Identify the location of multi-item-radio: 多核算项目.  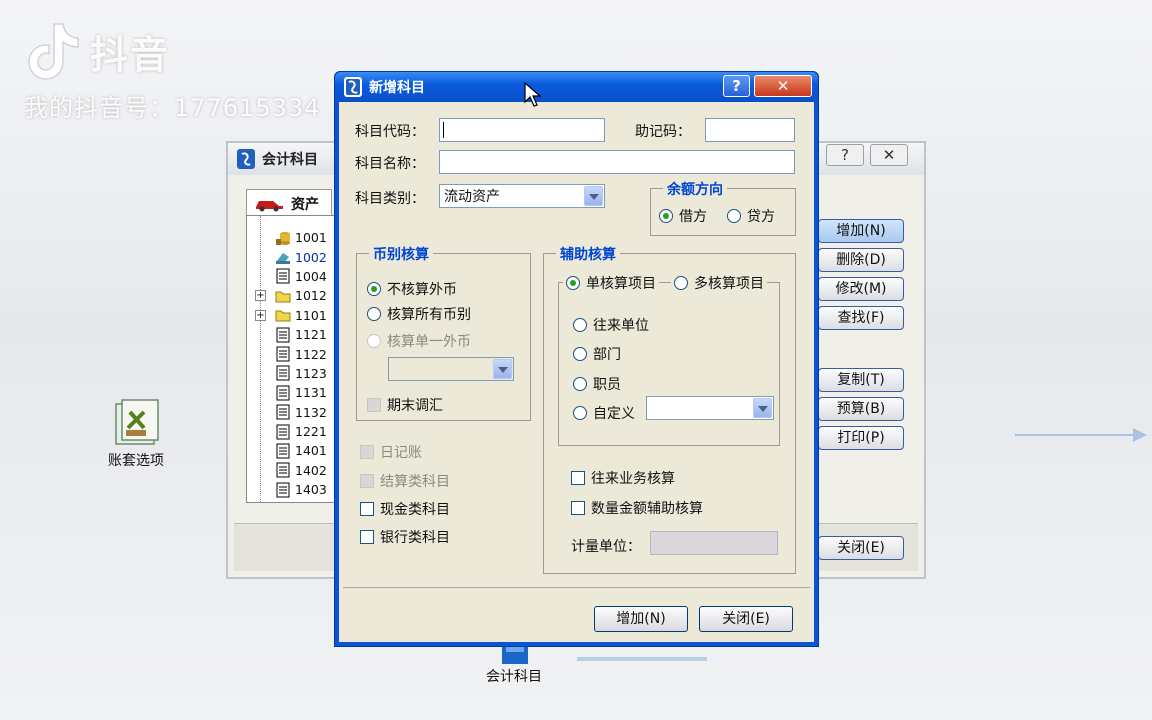
(719, 283).